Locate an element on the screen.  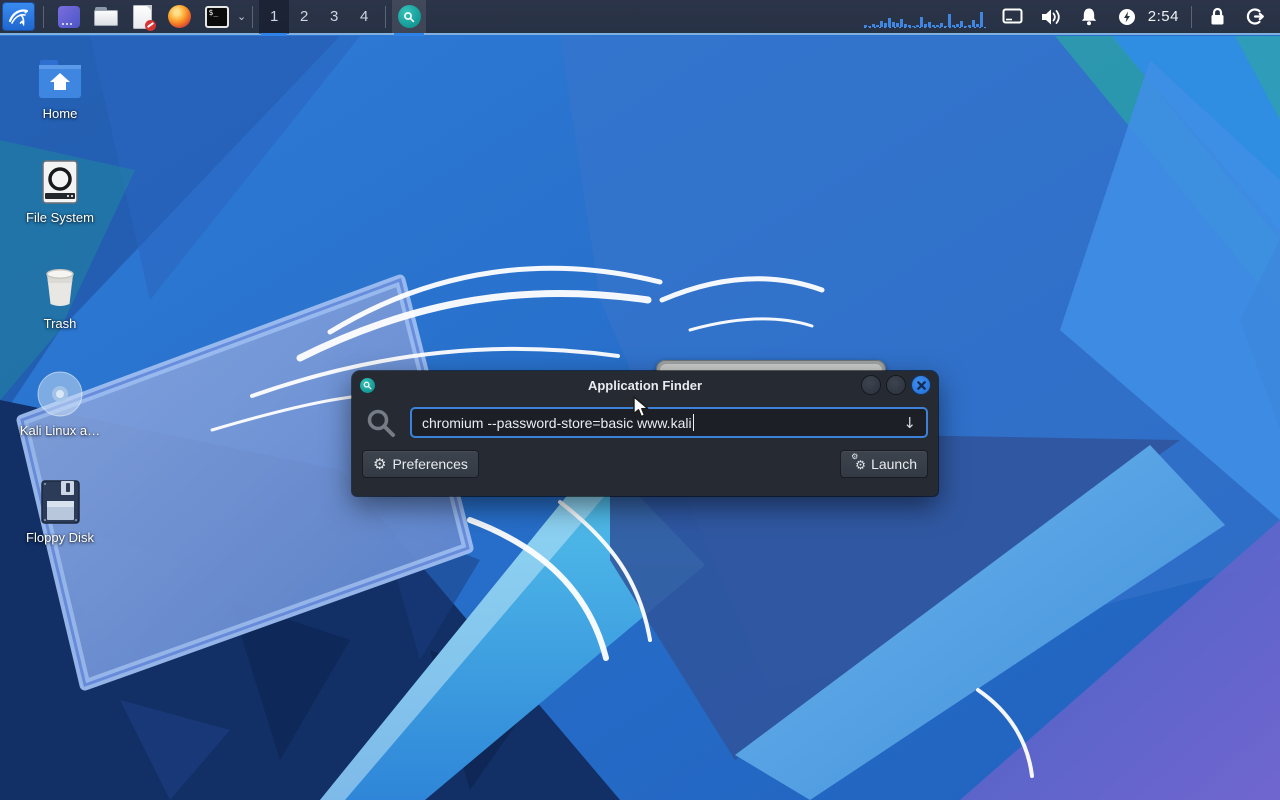
desktop-icon-trash: Trash is located at coordinates (60, 297).